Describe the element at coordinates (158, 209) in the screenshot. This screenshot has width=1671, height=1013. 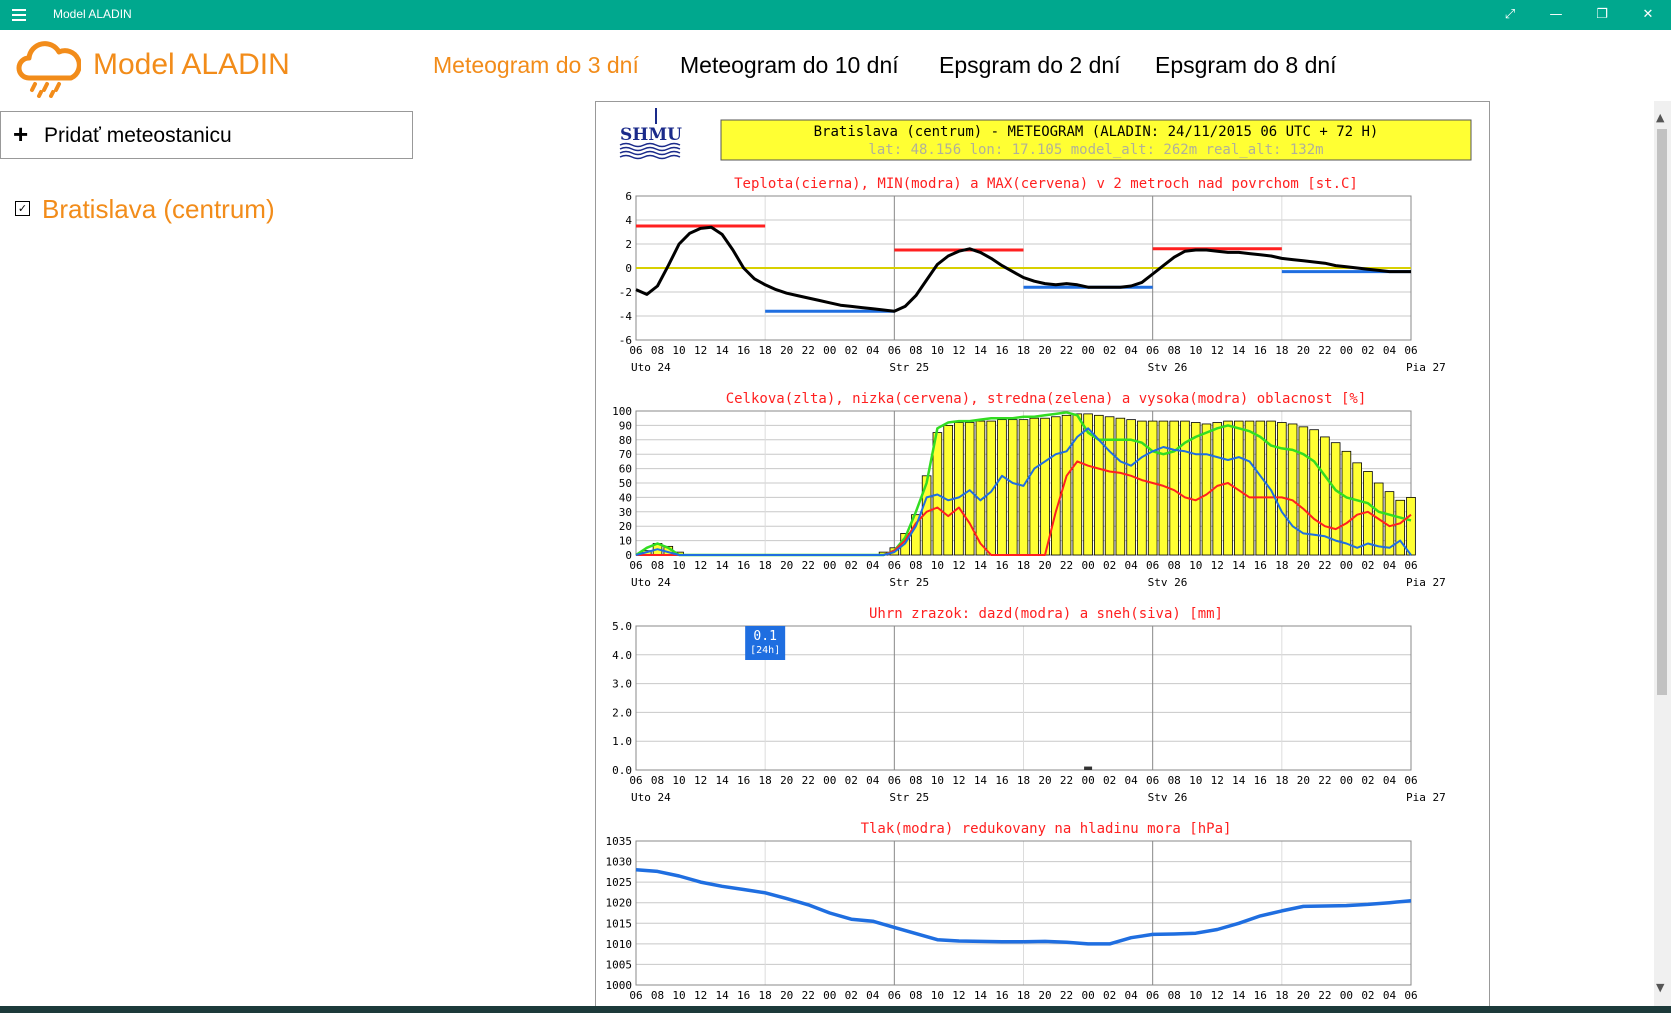
I see `station-label: Bratislava (centrum)` at that location.